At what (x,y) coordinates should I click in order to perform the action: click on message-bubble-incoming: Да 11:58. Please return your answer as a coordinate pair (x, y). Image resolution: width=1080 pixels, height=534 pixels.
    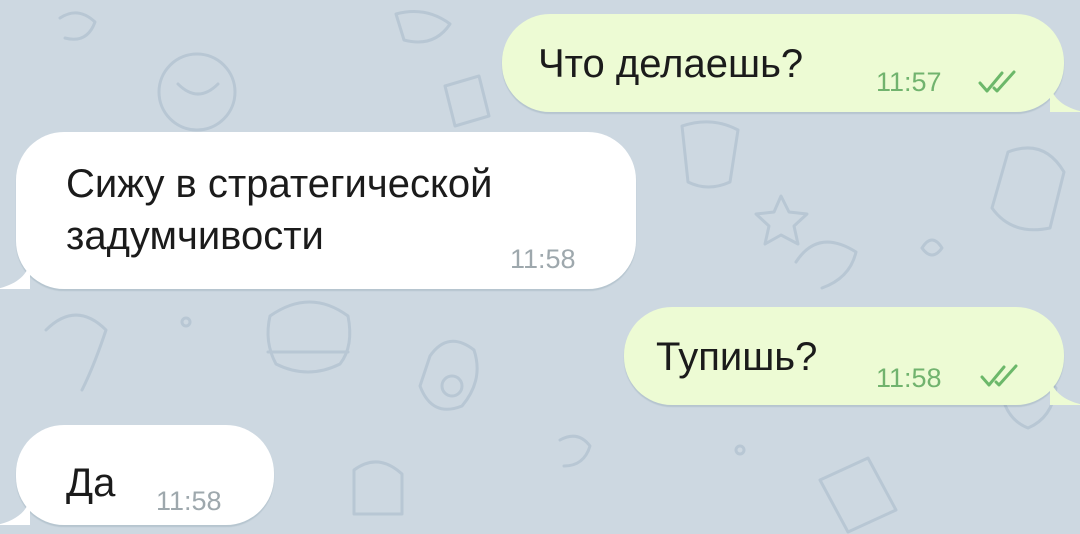
    Looking at the image, I should click on (137, 475).